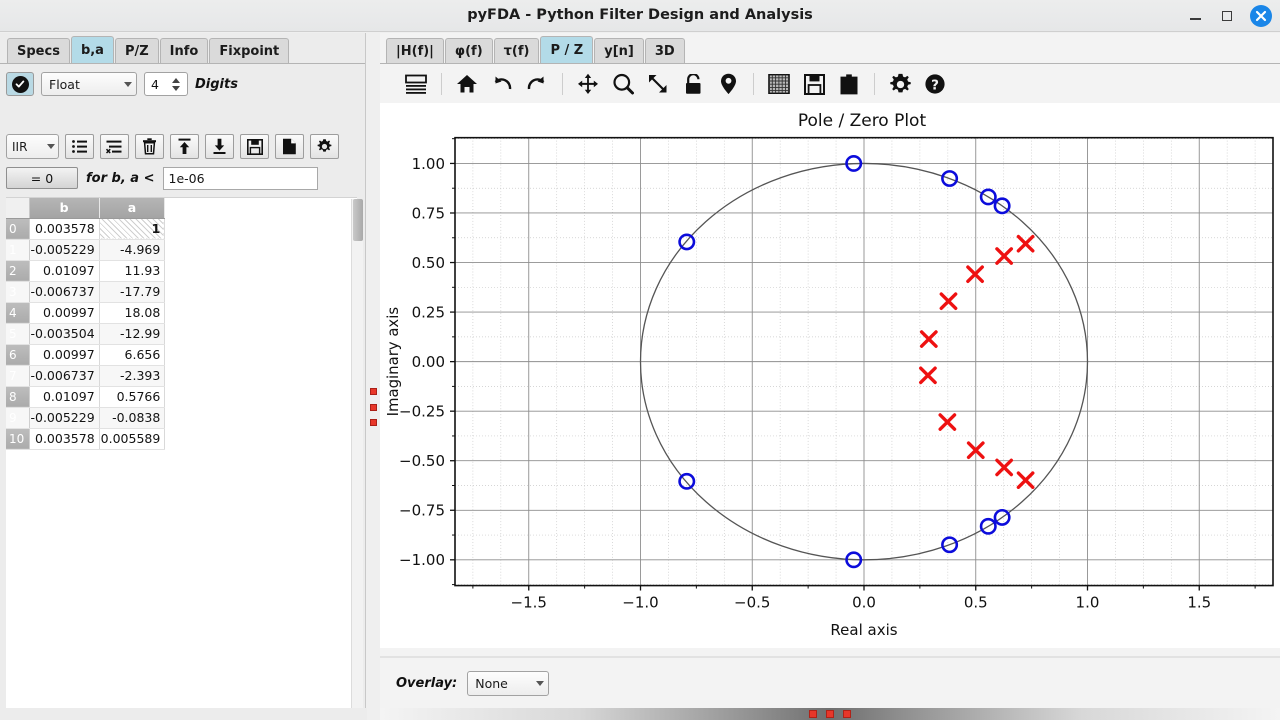  I want to click on cell-a: -4.969, so click(132, 250).